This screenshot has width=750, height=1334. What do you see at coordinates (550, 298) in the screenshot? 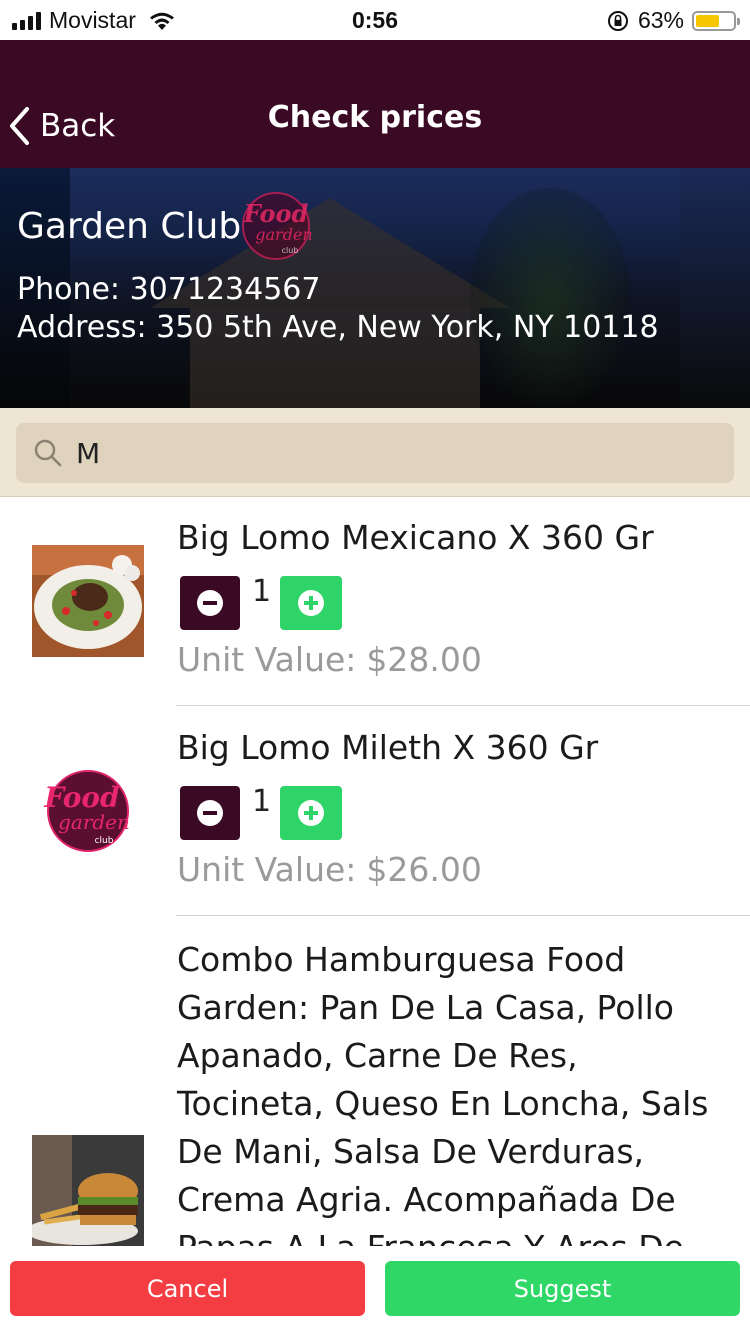
I see `hero-tree` at bounding box center [550, 298].